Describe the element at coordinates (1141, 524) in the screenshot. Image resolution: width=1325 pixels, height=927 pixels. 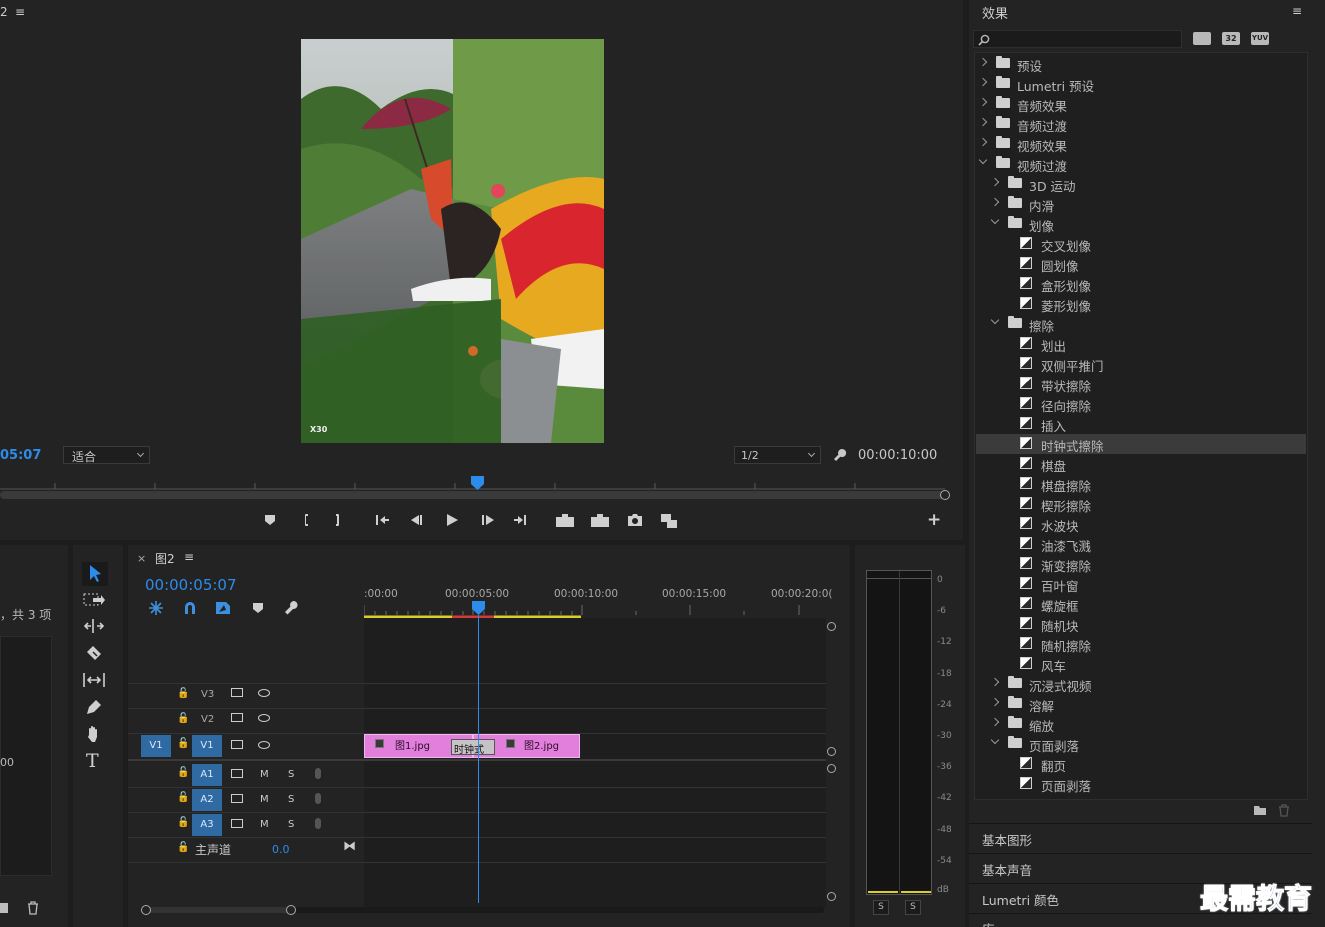
I see `effects-tree-item: 水波块` at that location.